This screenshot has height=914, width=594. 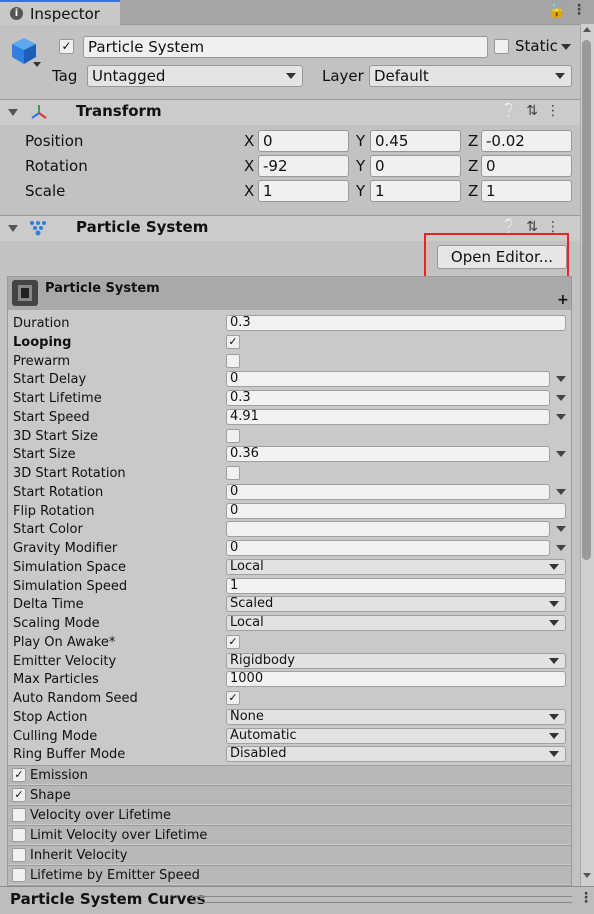 I want to click on emitter-velocity-dropdown: Rigidbody, so click(x=396, y=661).